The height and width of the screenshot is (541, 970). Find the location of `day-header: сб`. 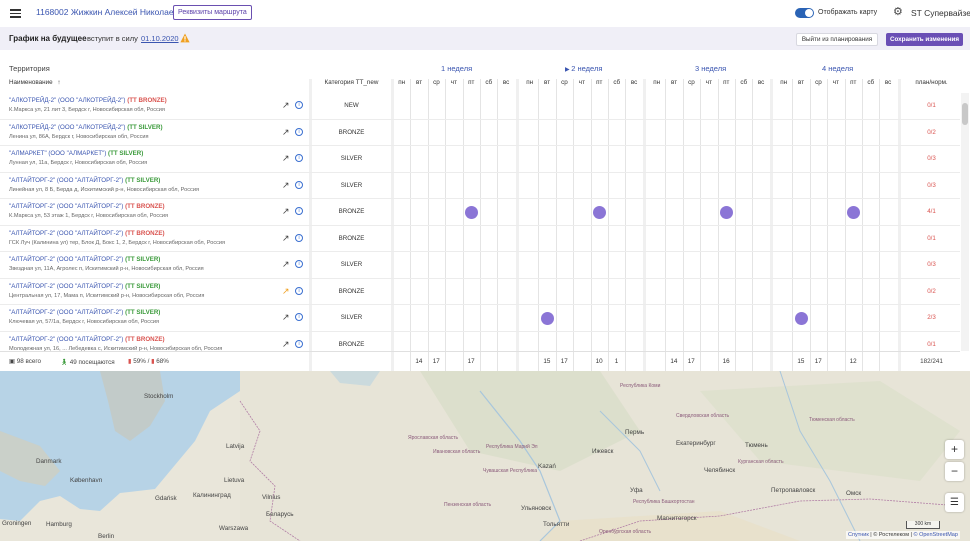

day-header: сб is located at coordinates (489, 82).